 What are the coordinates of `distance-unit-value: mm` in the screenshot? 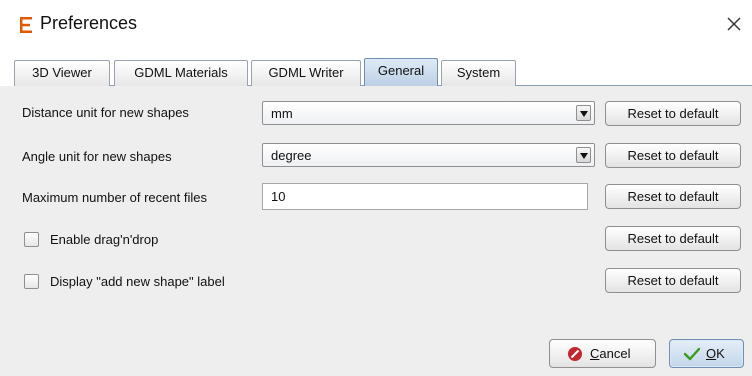 It's located at (282, 113).